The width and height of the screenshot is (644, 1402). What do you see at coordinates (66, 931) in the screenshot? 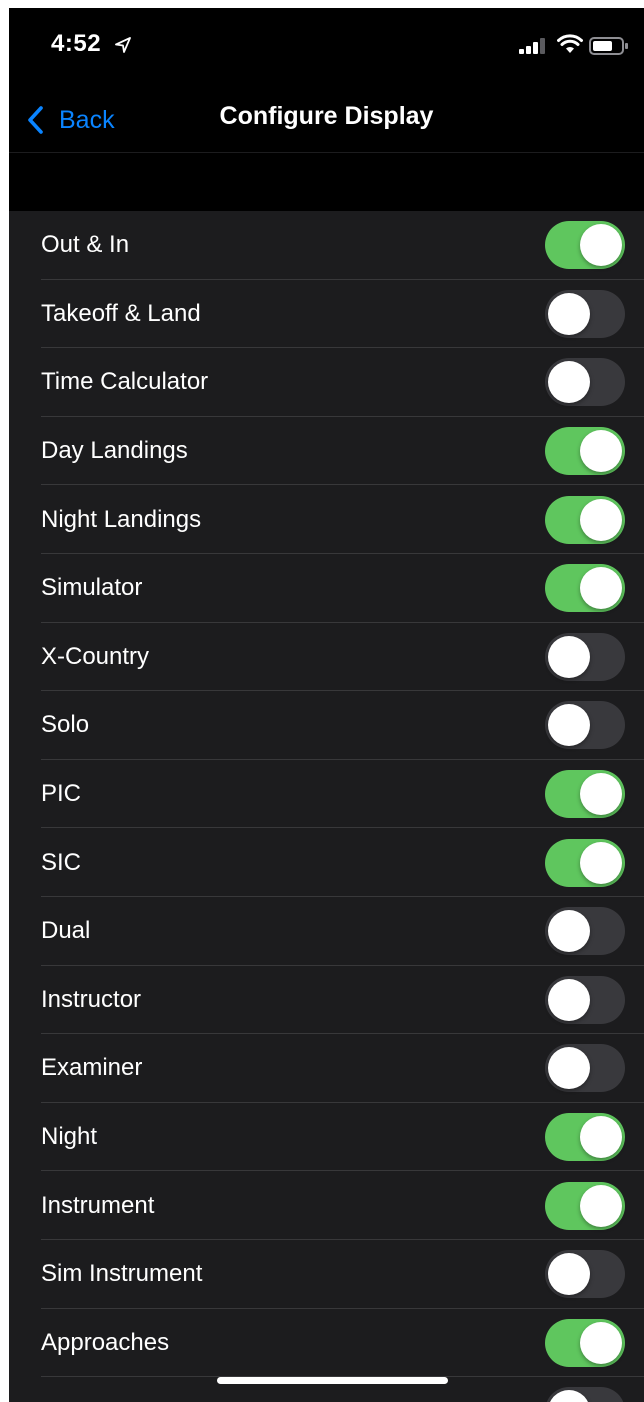
I see `settings-row-label: Dual` at bounding box center [66, 931].